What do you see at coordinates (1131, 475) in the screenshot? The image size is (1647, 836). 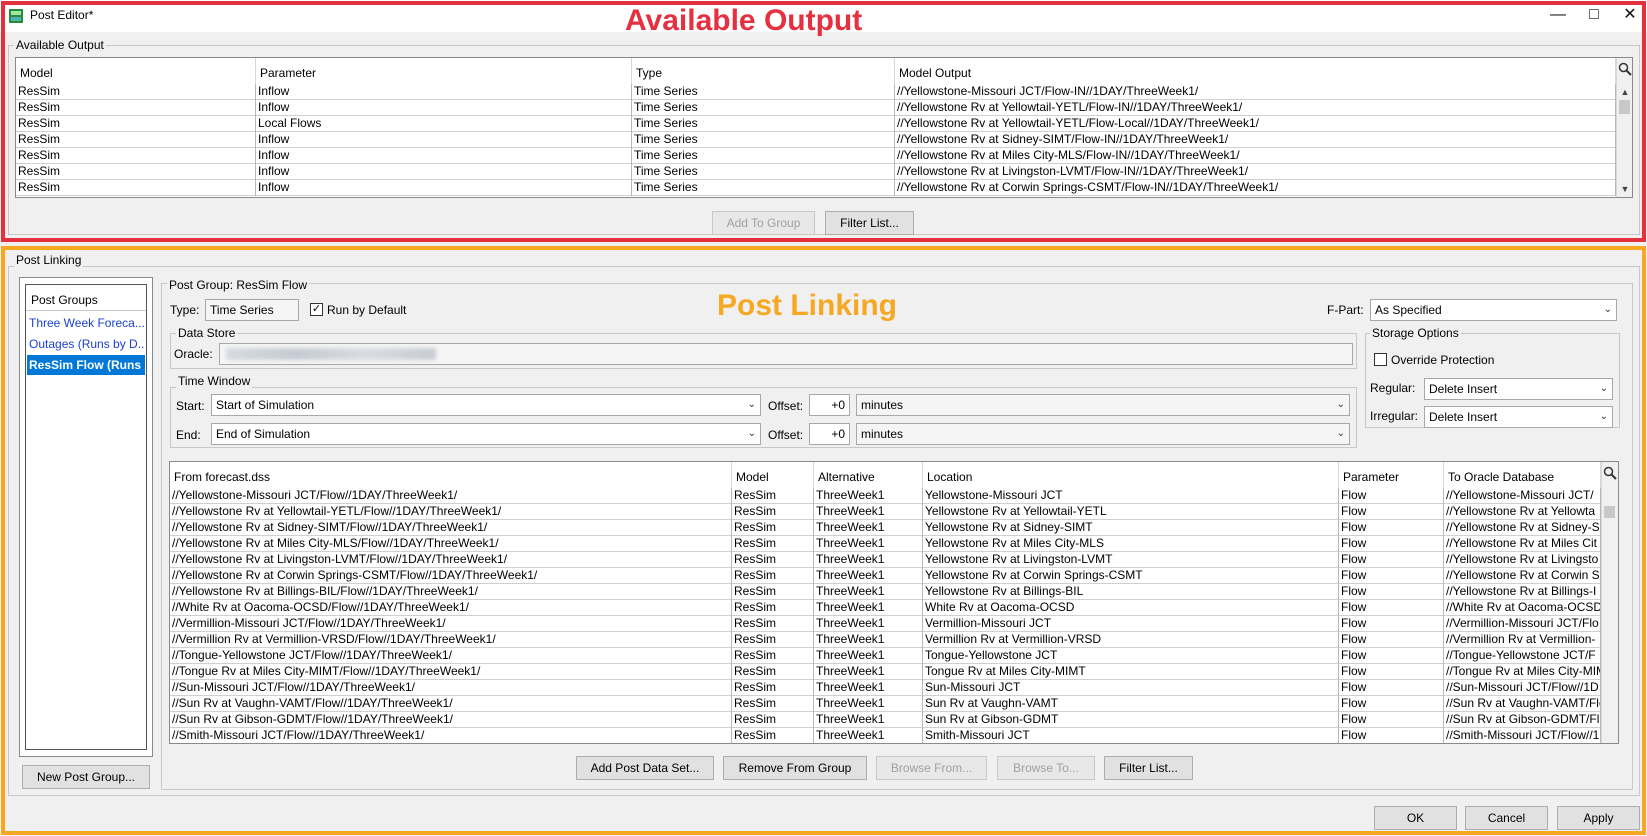 I see `column-header-location: Location` at bounding box center [1131, 475].